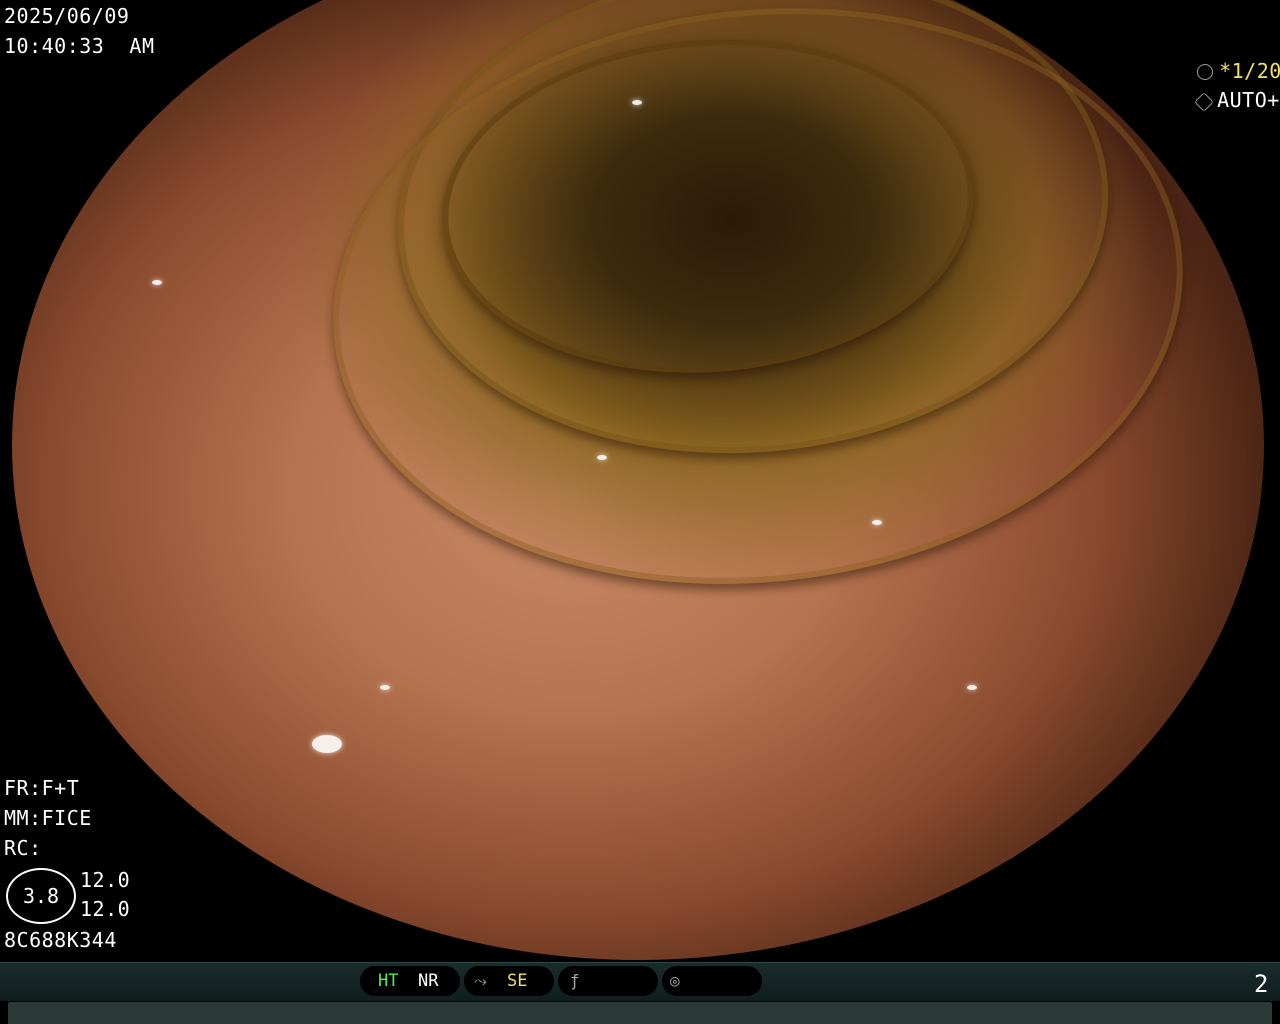 The image size is (1280, 1024). What do you see at coordinates (410, 981) in the screenshot?
I see `ht-nr-pill` at bounding box center [410, 981].